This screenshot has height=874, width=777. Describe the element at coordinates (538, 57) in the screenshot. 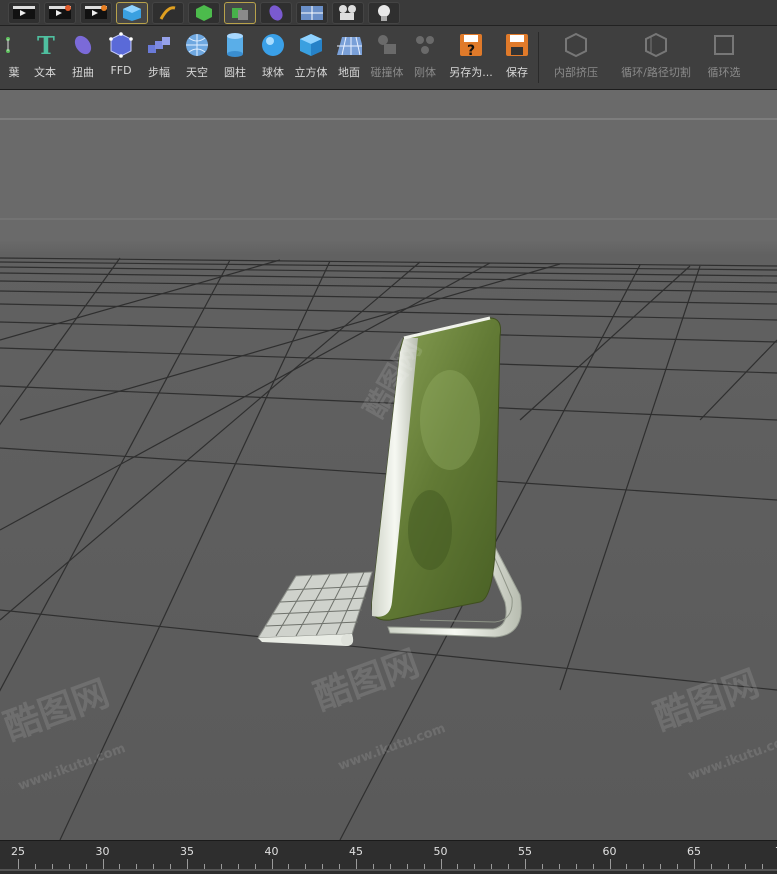

I see `toolbar-separator` at that location.